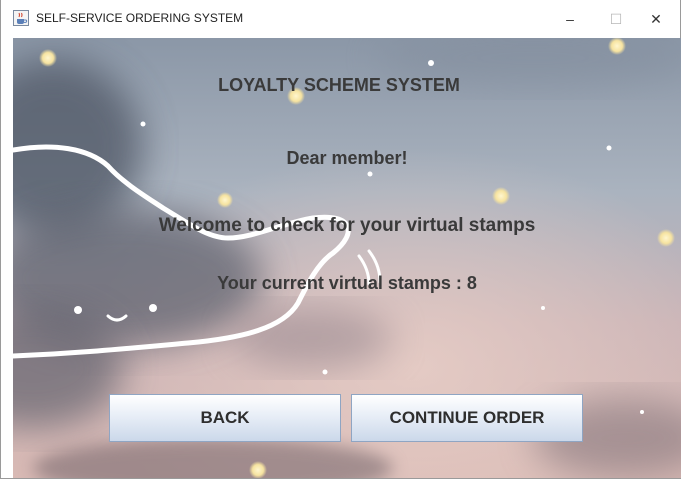  Describe the element at coordinates (21, 18) in the screenshot. I see `java-cup-icon` at that location.